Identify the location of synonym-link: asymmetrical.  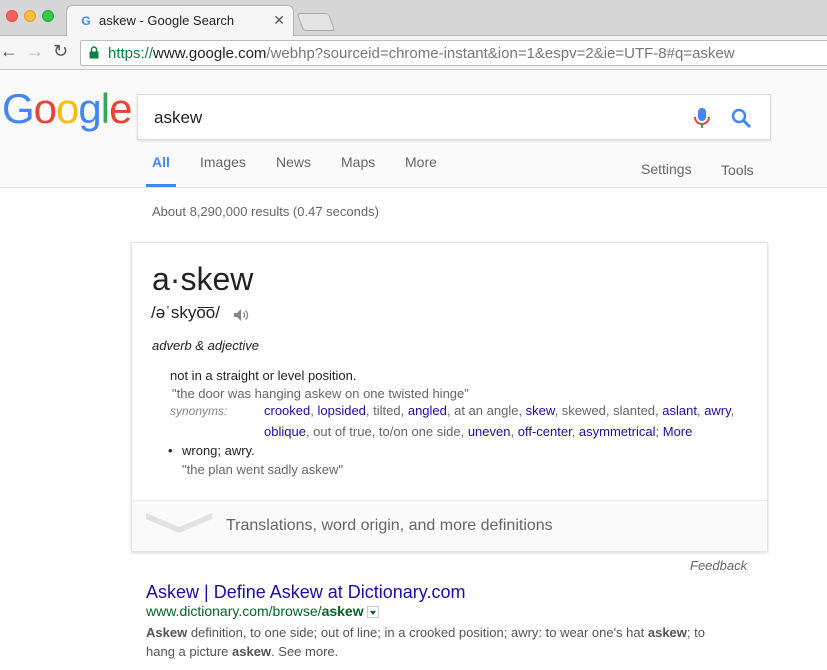
(617, 431).